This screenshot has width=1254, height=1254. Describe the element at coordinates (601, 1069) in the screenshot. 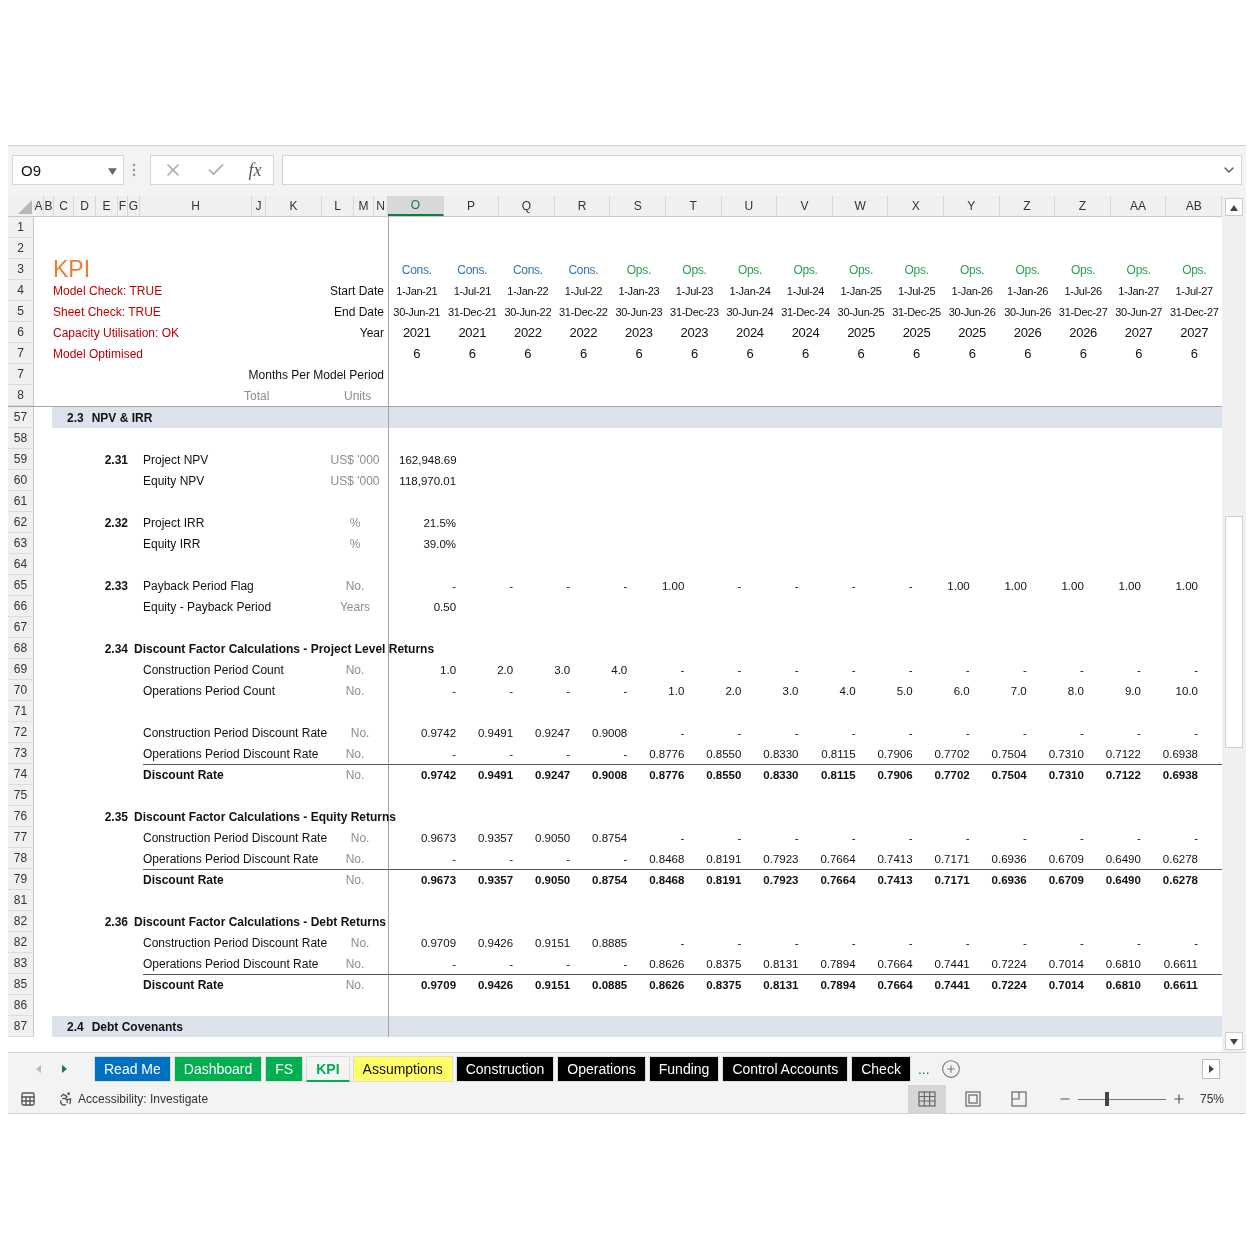

I see `sheet-tab: Operations` at that location.